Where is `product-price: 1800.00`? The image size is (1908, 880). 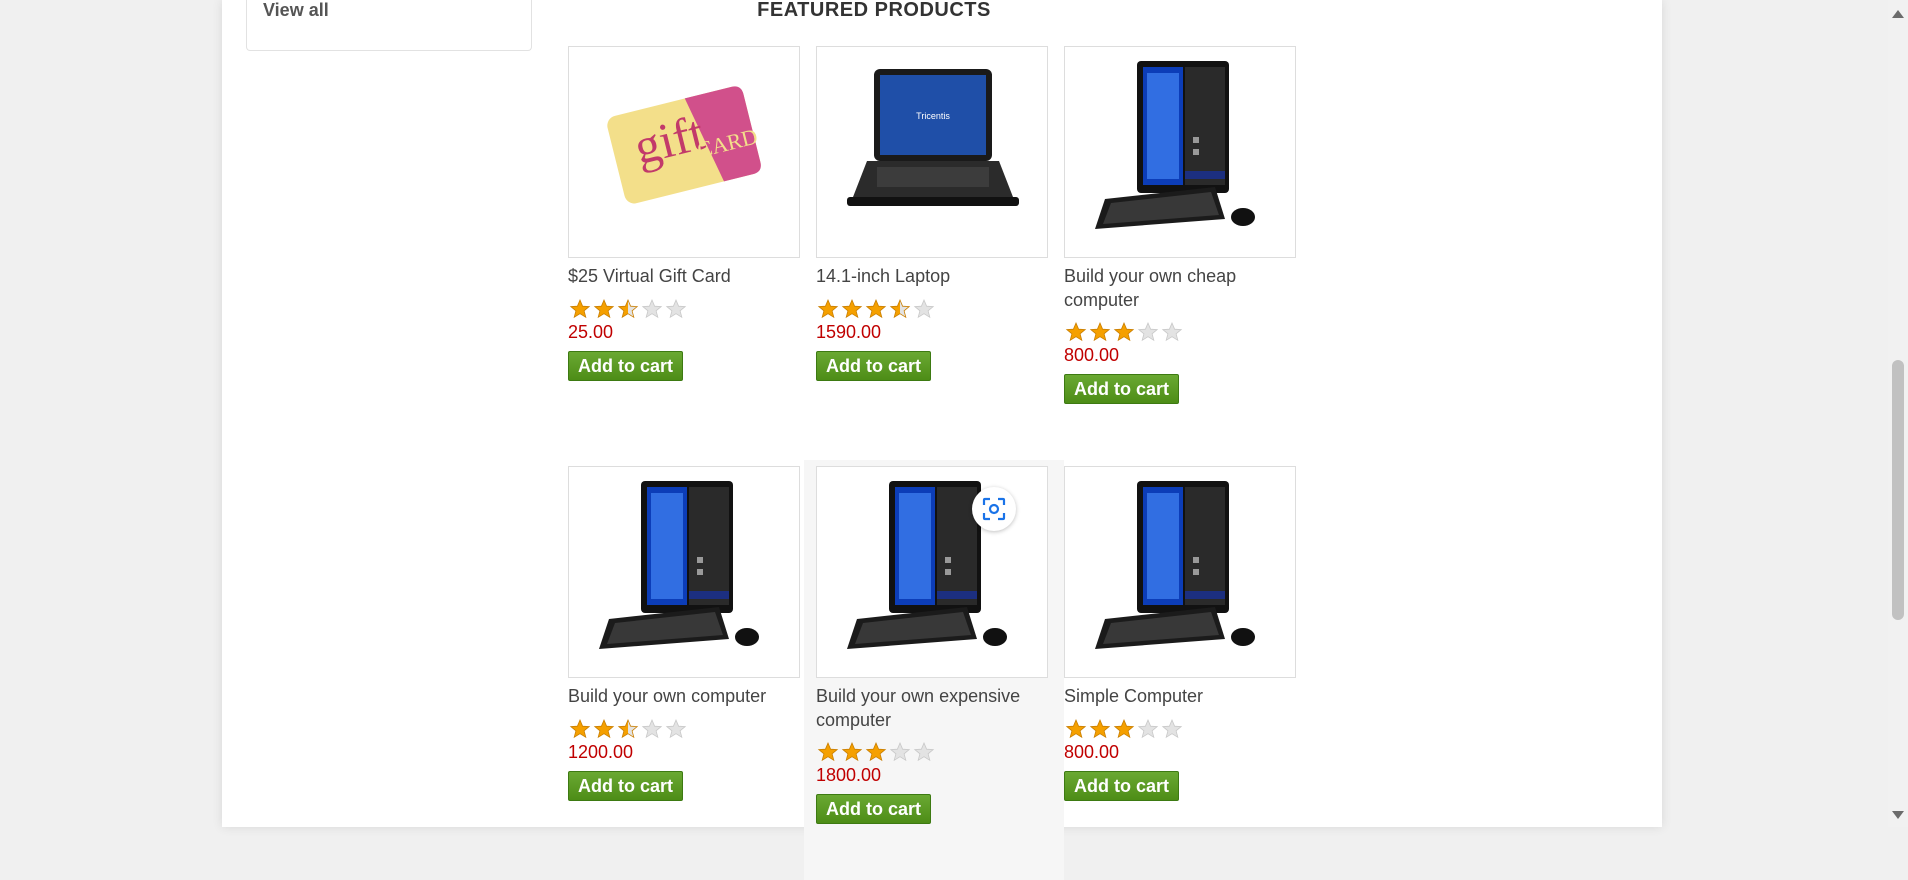 product-price: 1800.00 is located at coordinates (849, 775).